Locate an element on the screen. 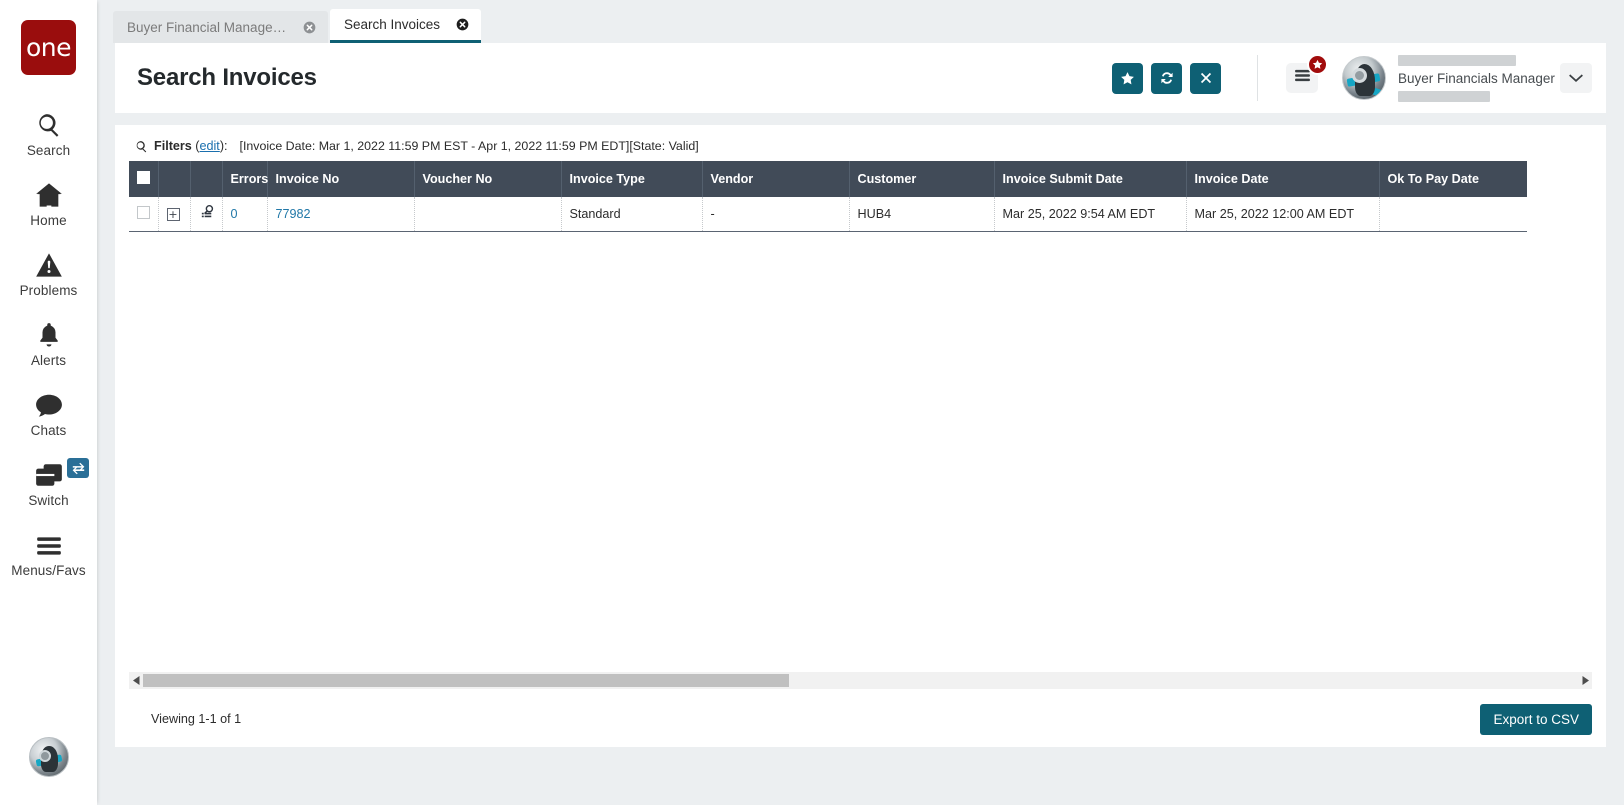 The width and height of the screenshot is (1624, 805). one-logo-text: one is located at coordinates (48, 47).